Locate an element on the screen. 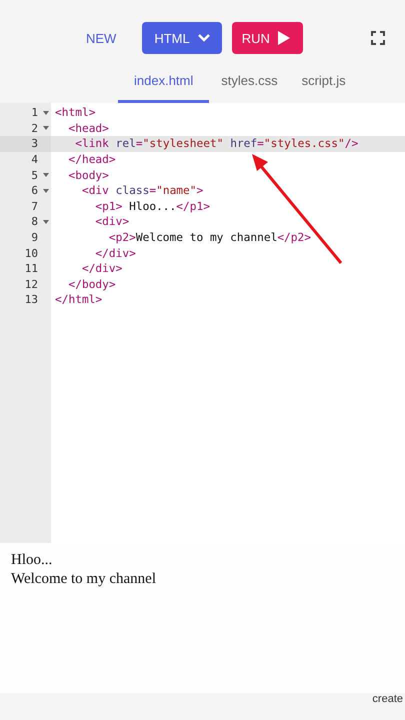  line-number: 5 is located at coordinates (35, 175).